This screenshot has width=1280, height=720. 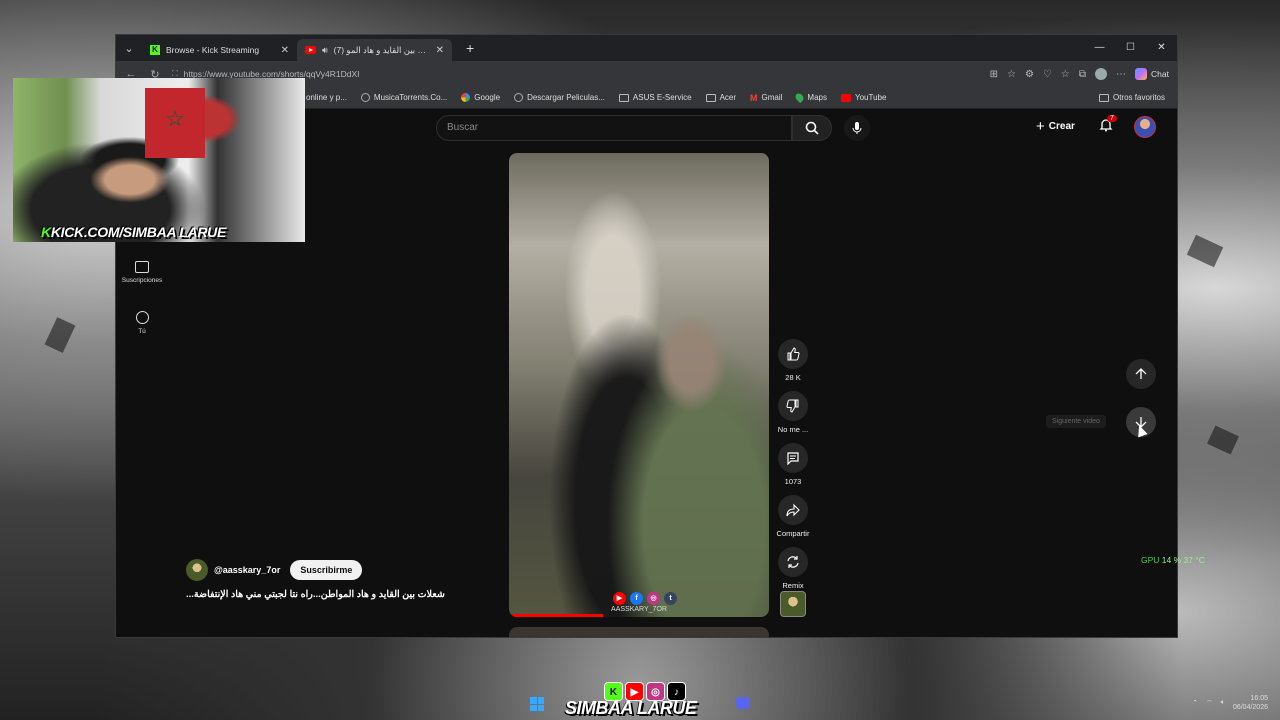 I want to click on profile-avatar, so click(x=1101, y=74).